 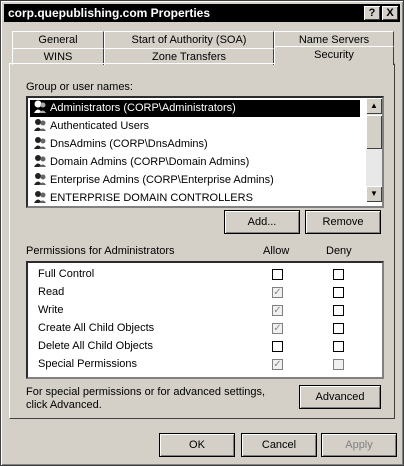 I want to click on allow-column-header: Allow, so click(x=276, y=251).